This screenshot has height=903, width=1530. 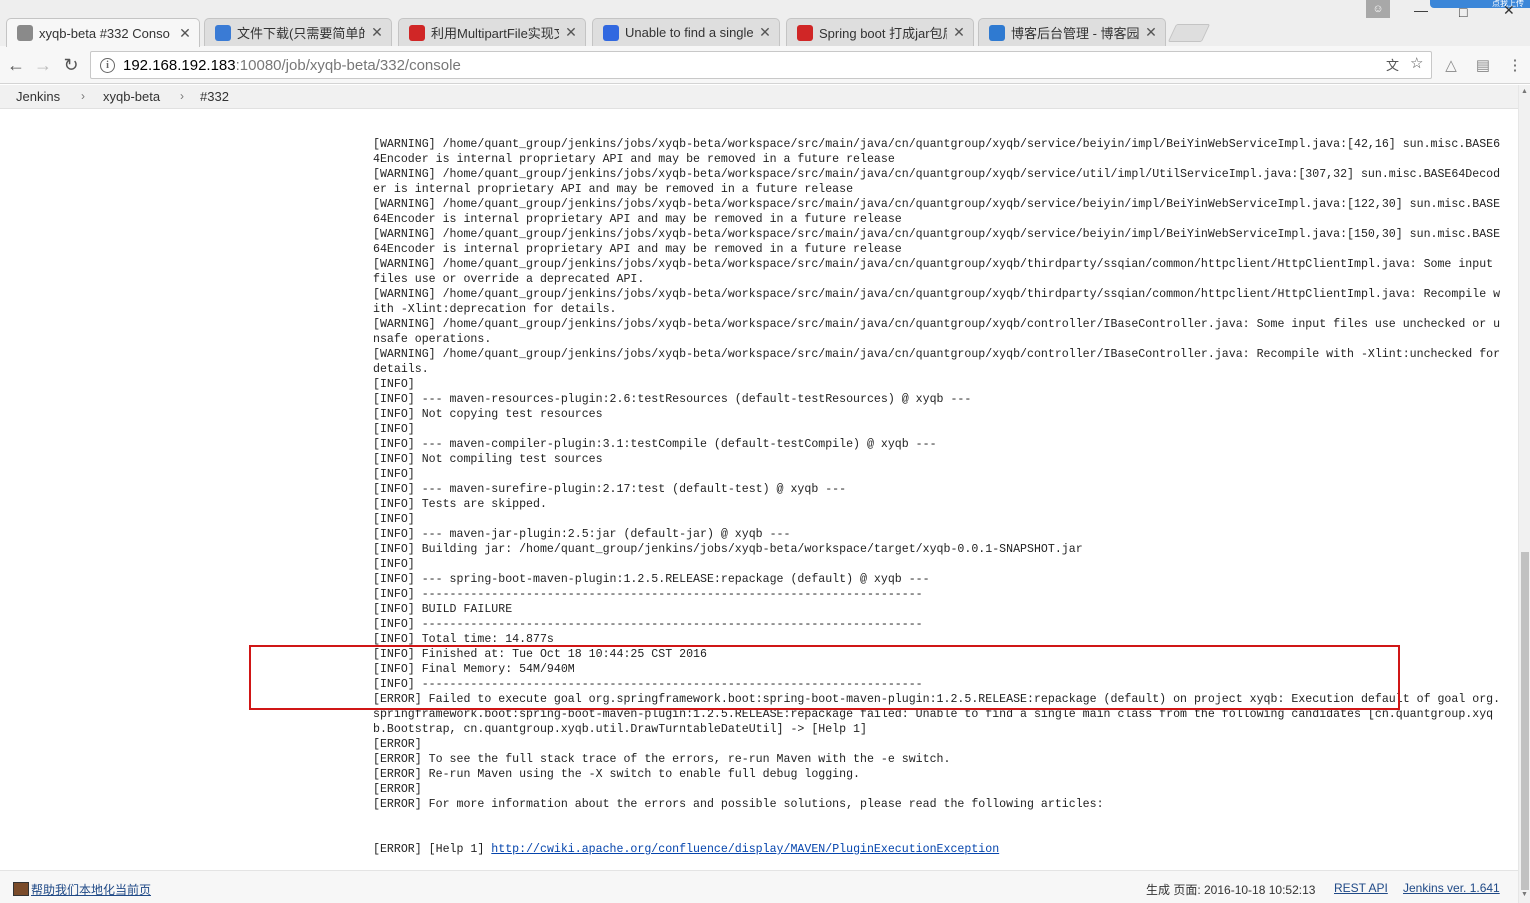 I want to click on console-line: [INFO] Tests are skipped., so click(x=460, y=504).